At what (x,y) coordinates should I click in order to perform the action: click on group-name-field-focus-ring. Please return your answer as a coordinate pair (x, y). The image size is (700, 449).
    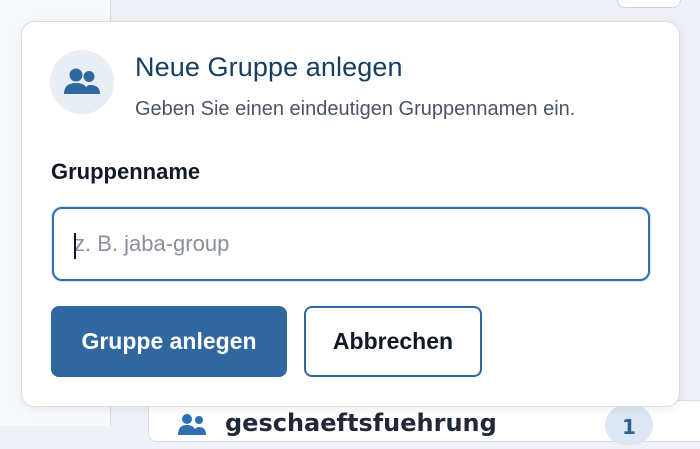
    Looking at the image, I should click on (351, 244).